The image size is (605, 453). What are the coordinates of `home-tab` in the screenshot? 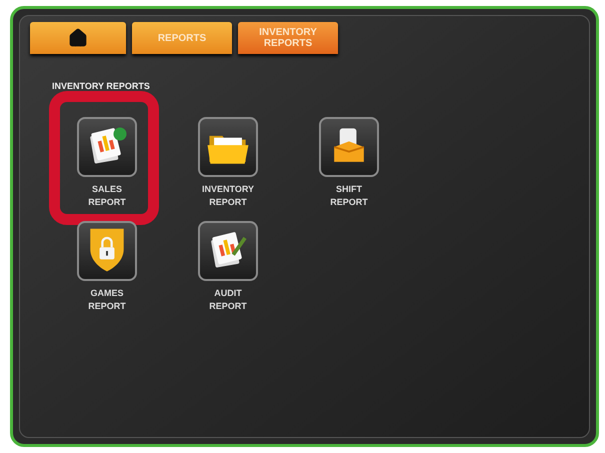 It's located at (78, 38).